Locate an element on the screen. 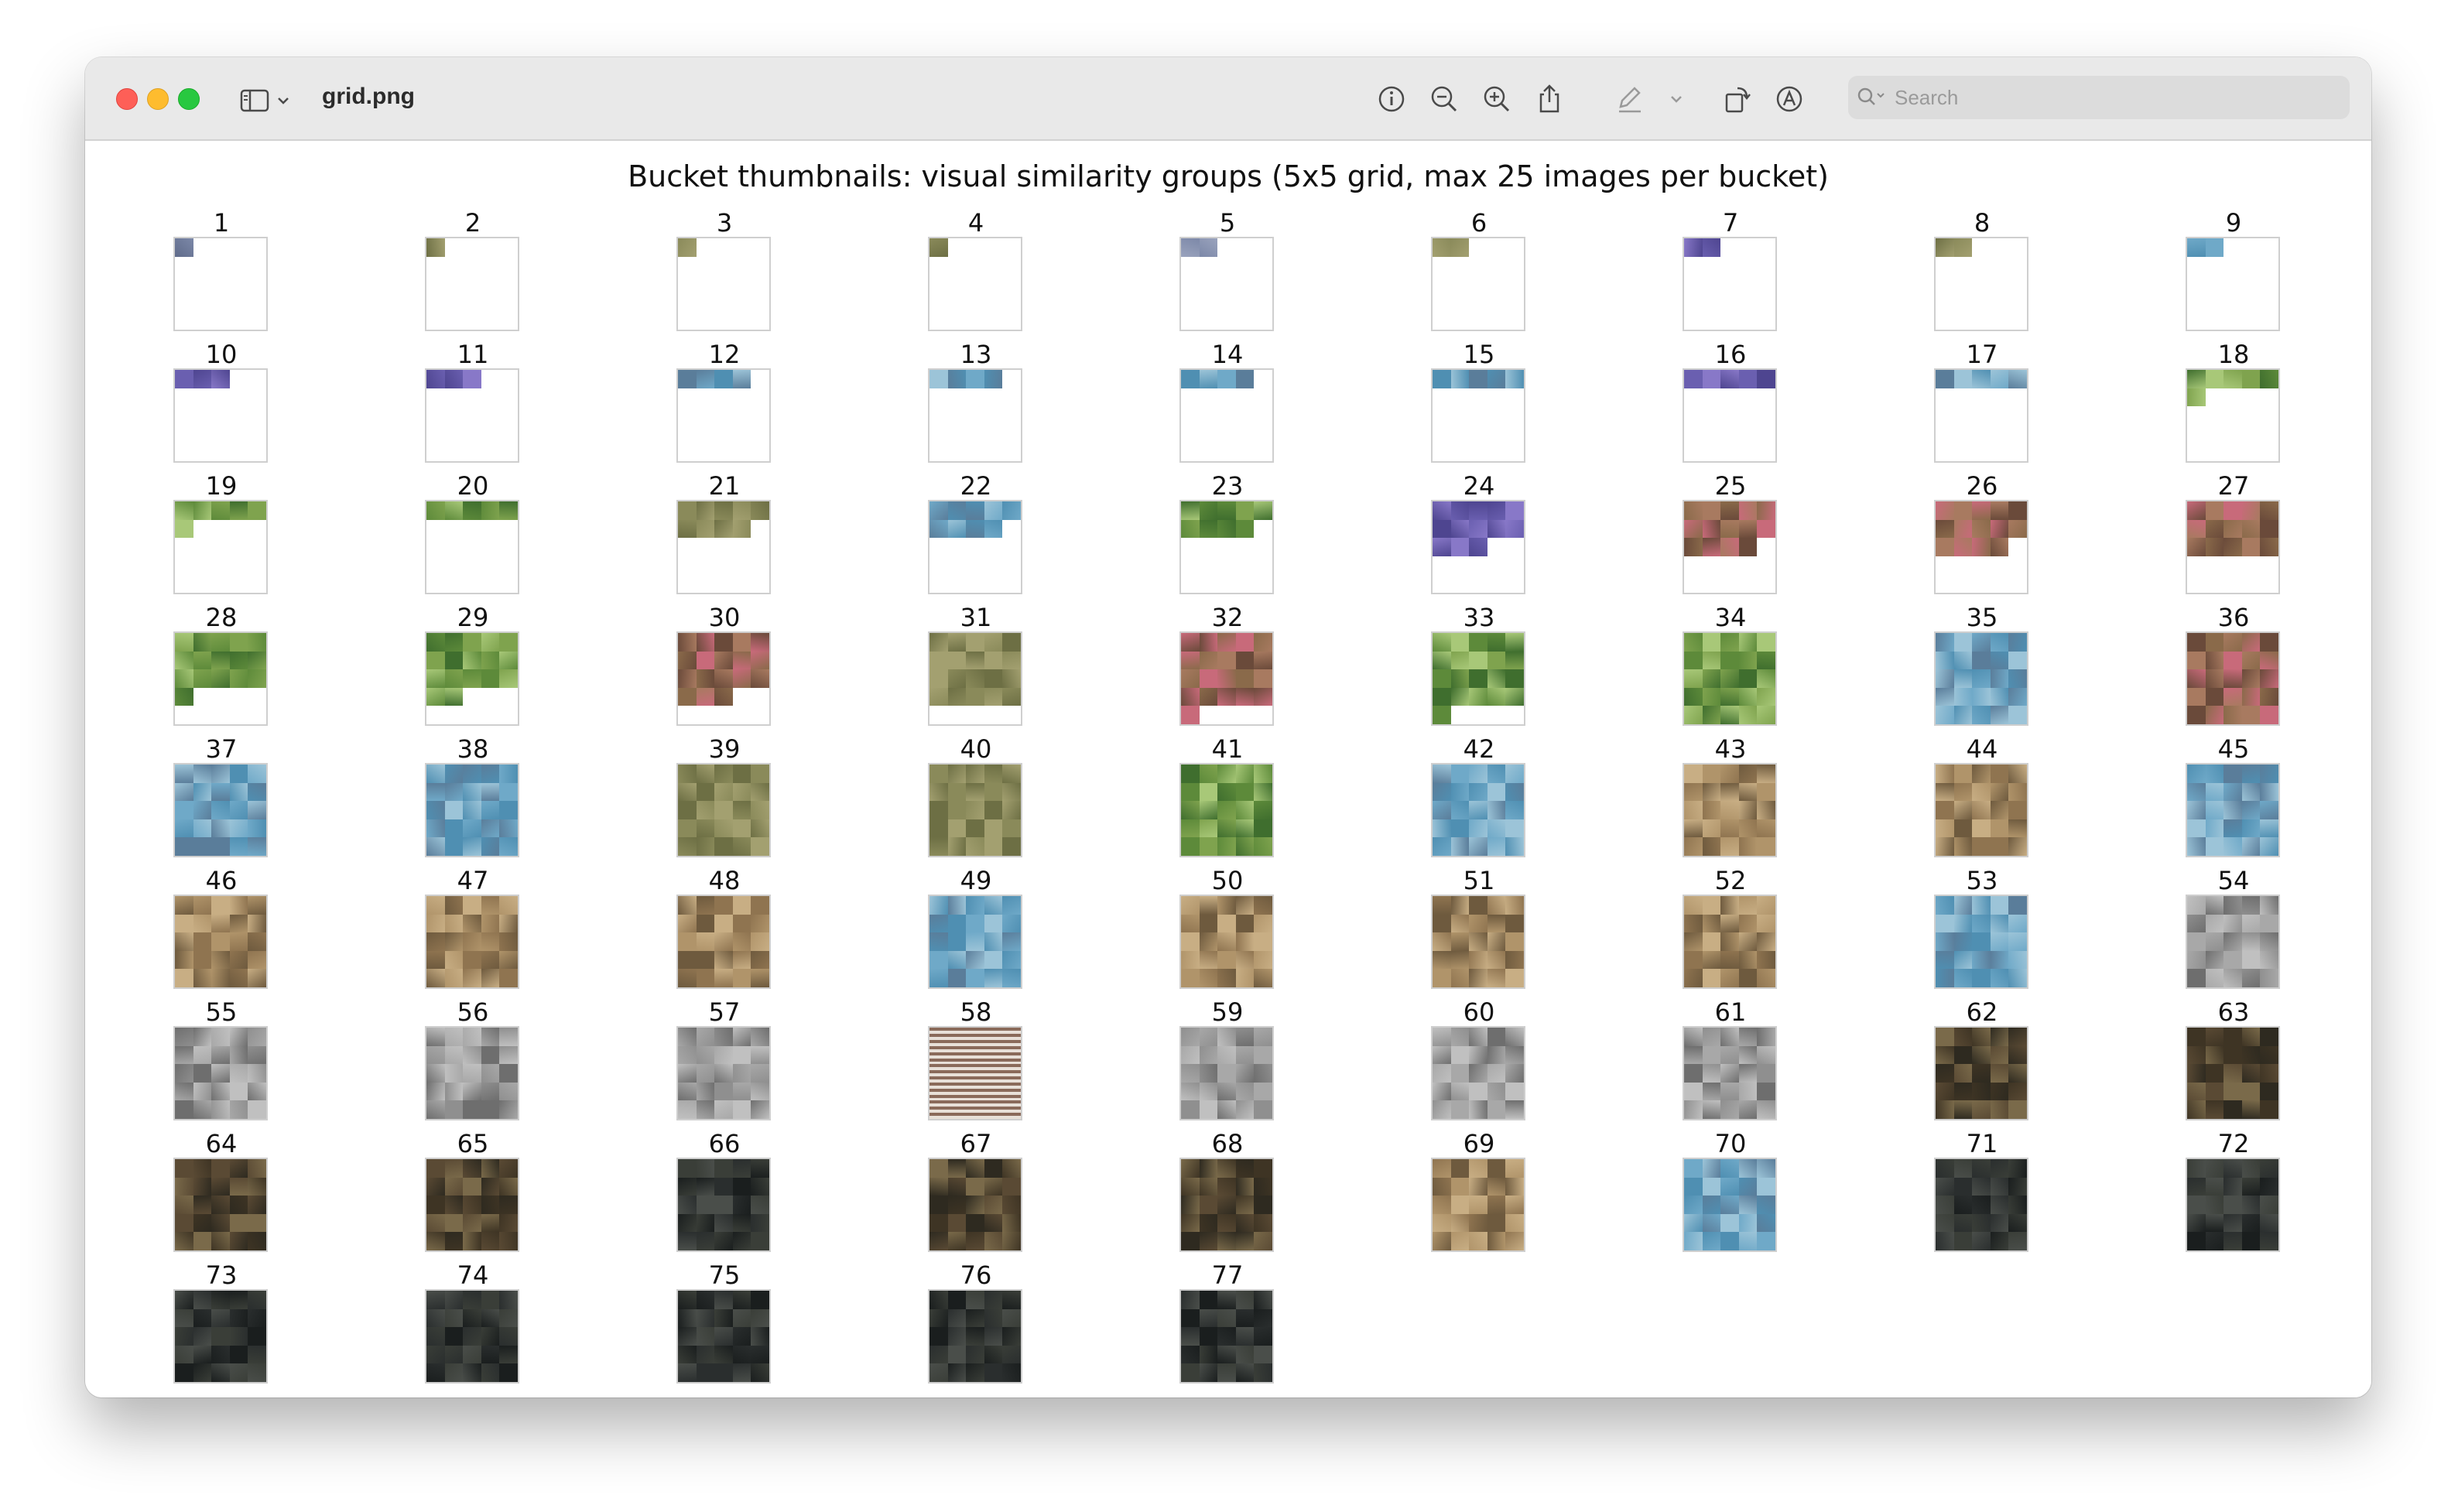 Image resolution: width=2458 pixels, height=1512 pixels. minimize-window-button is located at coordinates (158, 99).